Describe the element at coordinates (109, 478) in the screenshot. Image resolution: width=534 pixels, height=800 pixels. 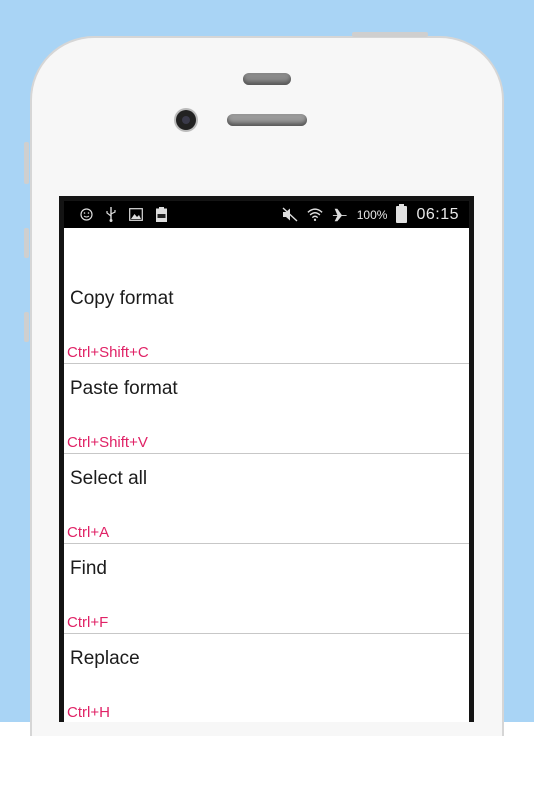
I see `menu-item-label: Select all` at that location.